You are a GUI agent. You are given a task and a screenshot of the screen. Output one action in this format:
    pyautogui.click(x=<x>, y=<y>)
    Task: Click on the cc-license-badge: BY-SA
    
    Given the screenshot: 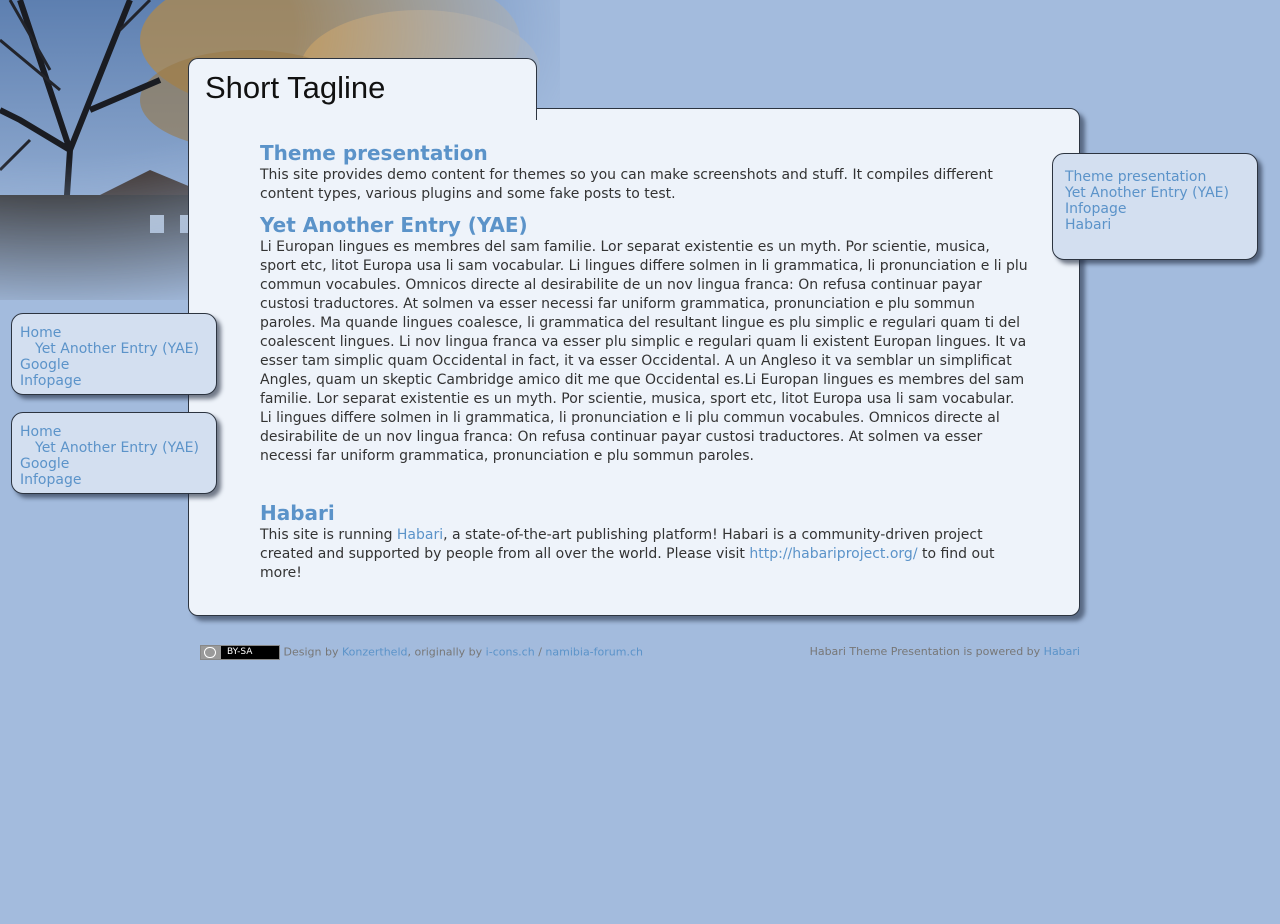 What is the action you would take?
    pyautogui.click(x=240, y=652)
    